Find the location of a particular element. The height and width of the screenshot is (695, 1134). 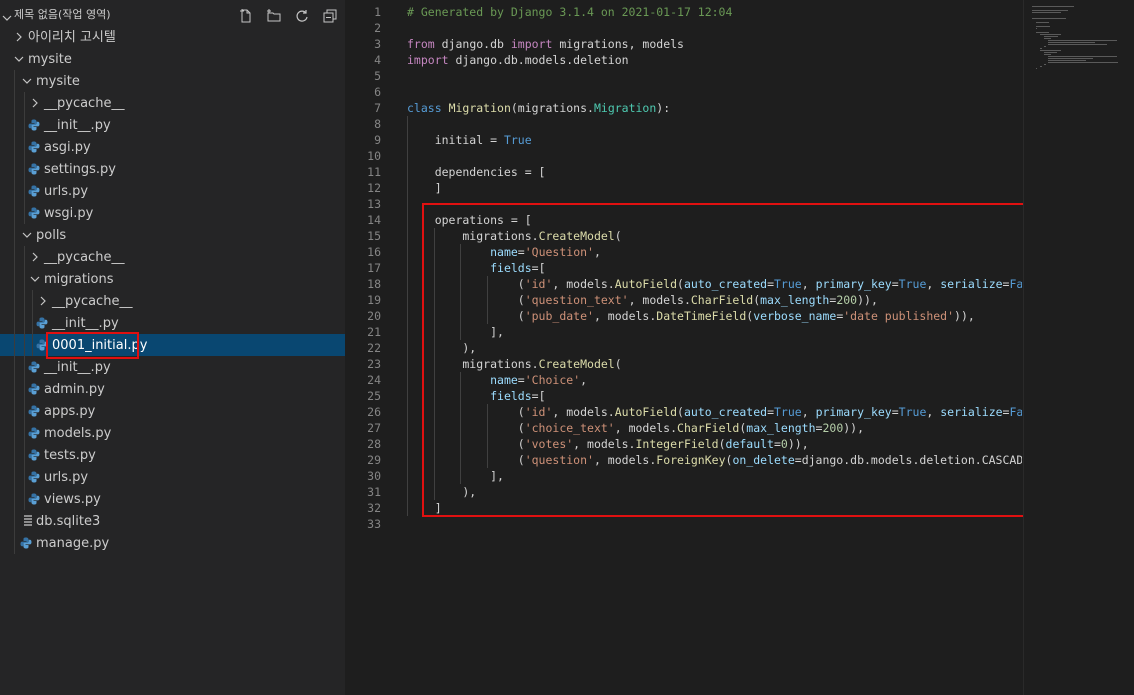

line-number: 20 is located at coordinates (374, 316).